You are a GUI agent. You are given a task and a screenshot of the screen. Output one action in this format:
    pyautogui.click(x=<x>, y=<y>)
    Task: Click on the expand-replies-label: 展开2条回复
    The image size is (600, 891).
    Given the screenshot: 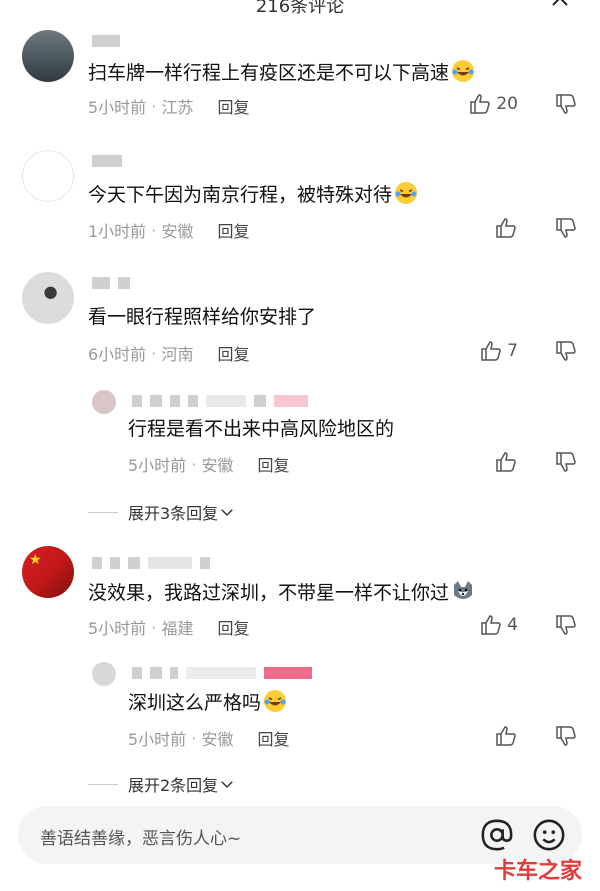 What is the action you would take?
    pyautogui.click(x=173, y=785)
    